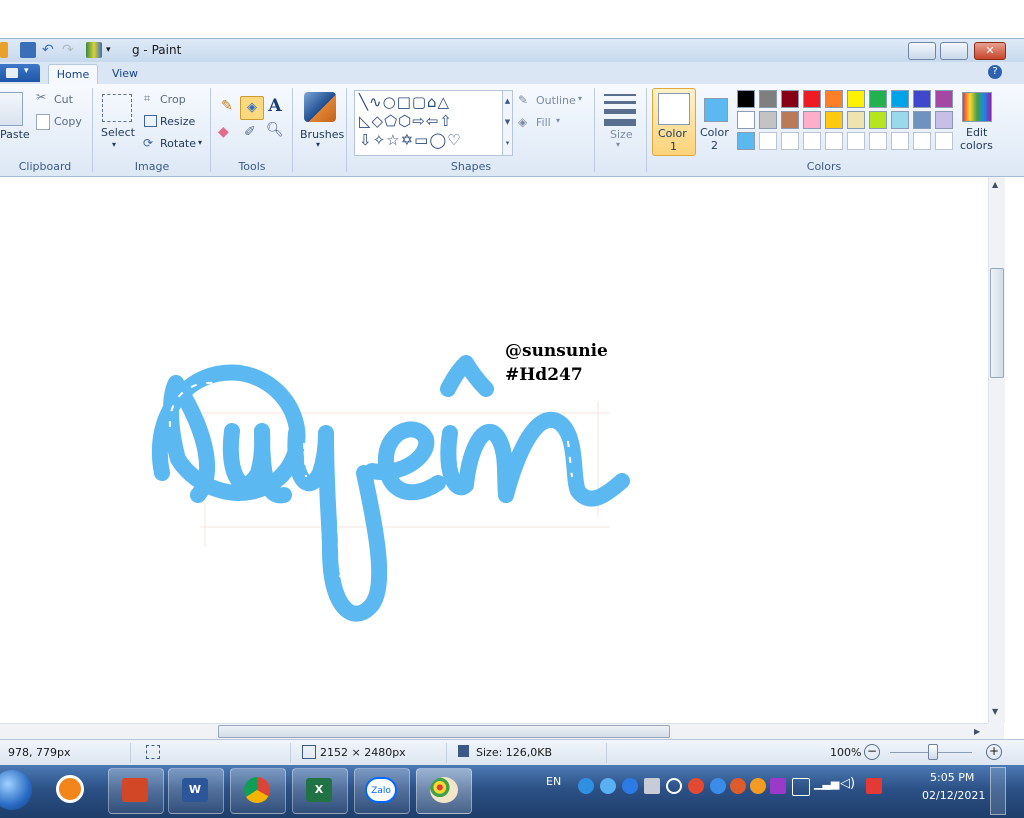 This screenshot has height=818, width=1024. Describe the element at coordinates (50, 50) in the screenshot. I see `undo-icon: ↶` at that location.